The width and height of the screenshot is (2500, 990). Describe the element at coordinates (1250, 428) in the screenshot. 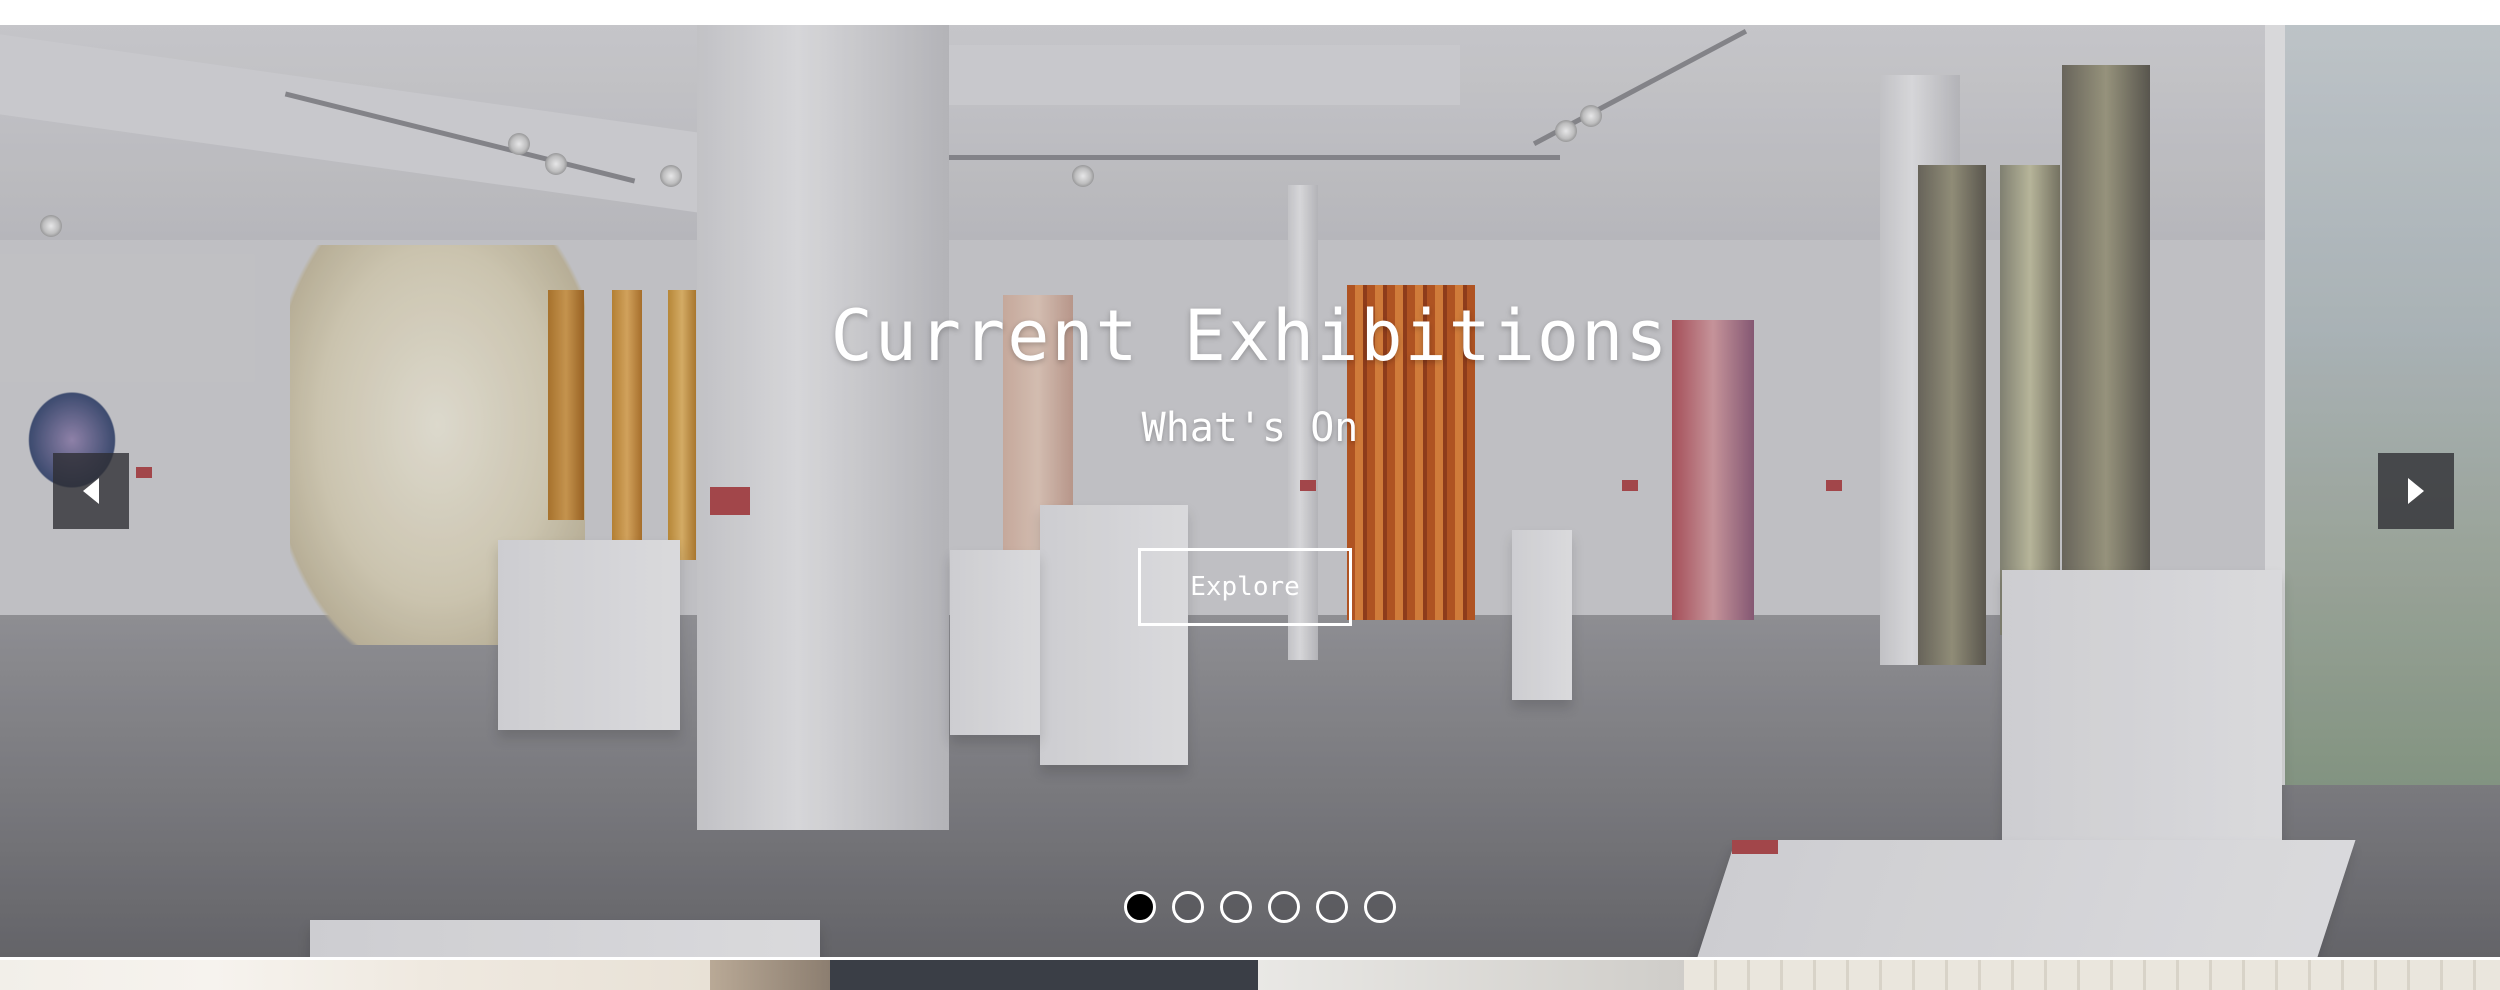

I see `hero-subtitle: What's On` at that location.